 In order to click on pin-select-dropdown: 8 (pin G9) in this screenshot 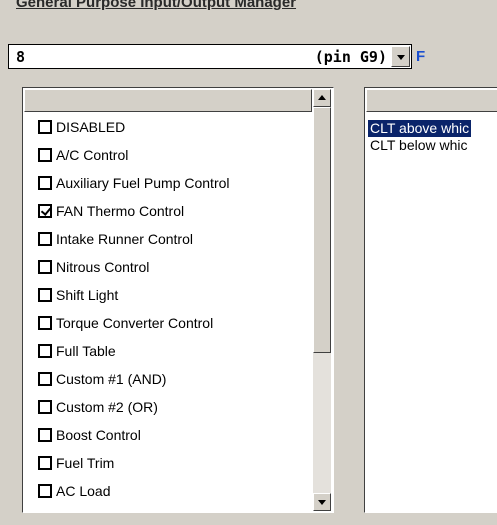, I will do `click(210, 56)`.